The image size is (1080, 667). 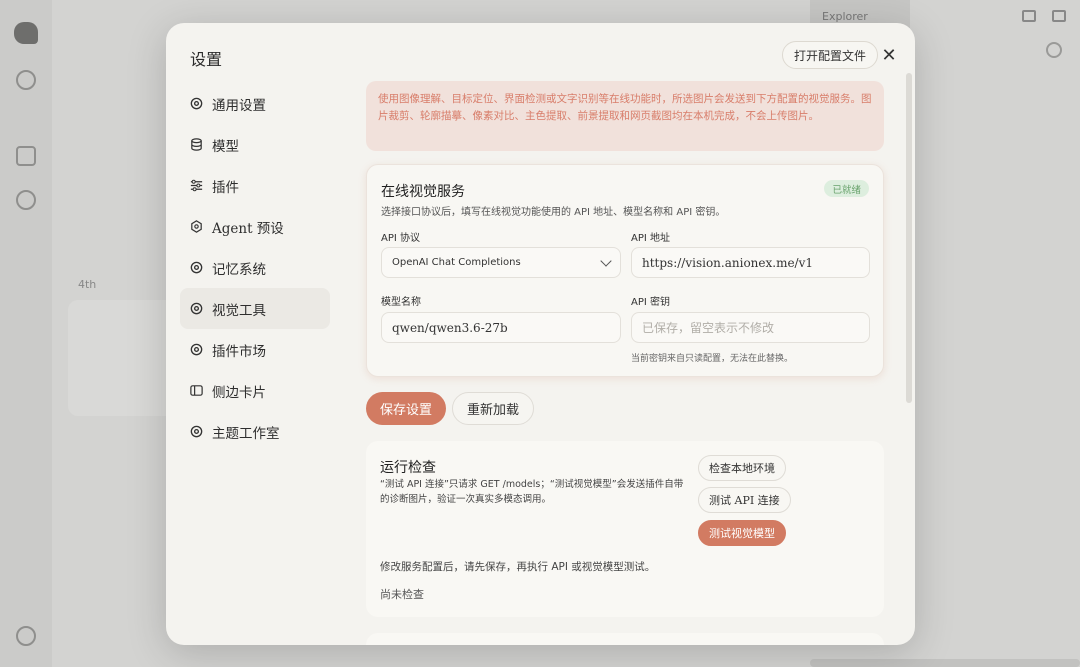 I want to click on test-model-button: 测试视觉模型, so click(x=742, y=533).